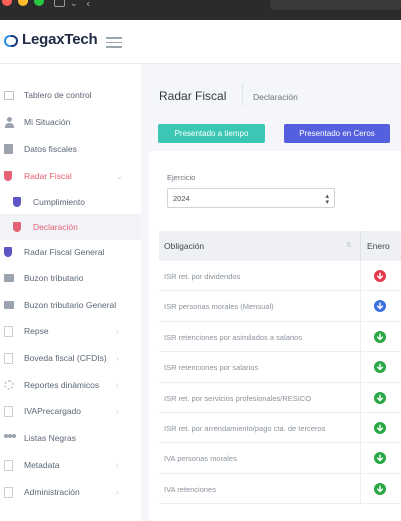  What do you see at coordinates (10, 438) in the screenshot?
I see `users-icon` at bounding box center [10, 438].